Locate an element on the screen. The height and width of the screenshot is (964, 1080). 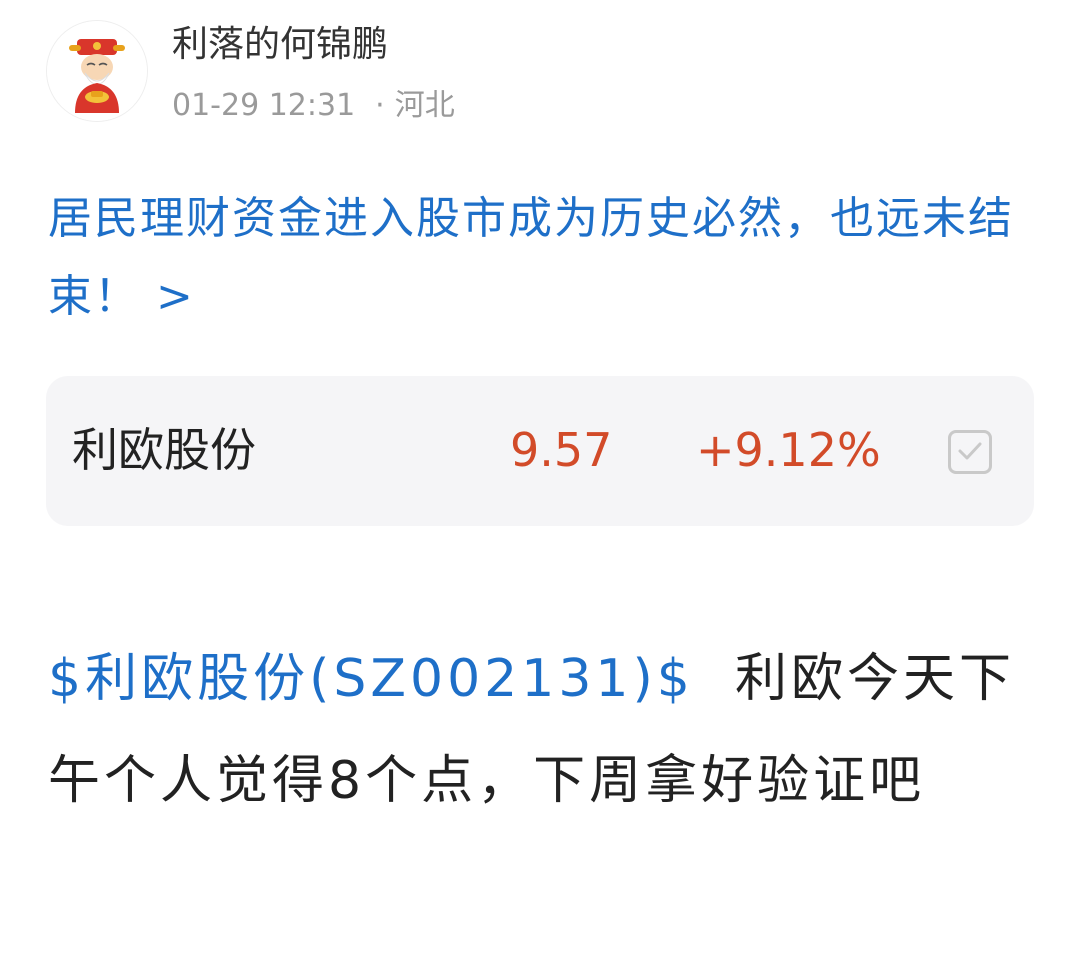
post-meta: 01-29 12:31 · 河北 is located at coordinates (313, 106).